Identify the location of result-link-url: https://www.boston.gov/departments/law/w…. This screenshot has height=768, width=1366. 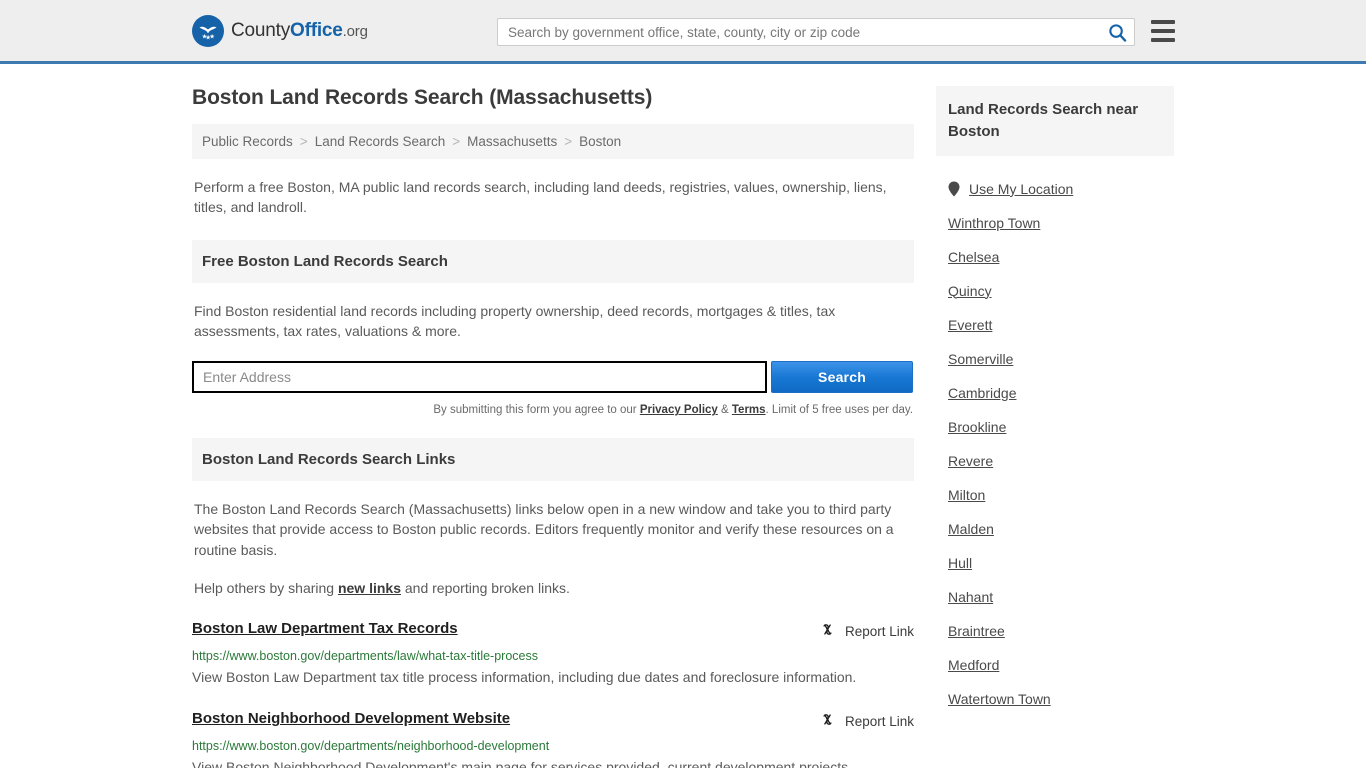
(365, 656).